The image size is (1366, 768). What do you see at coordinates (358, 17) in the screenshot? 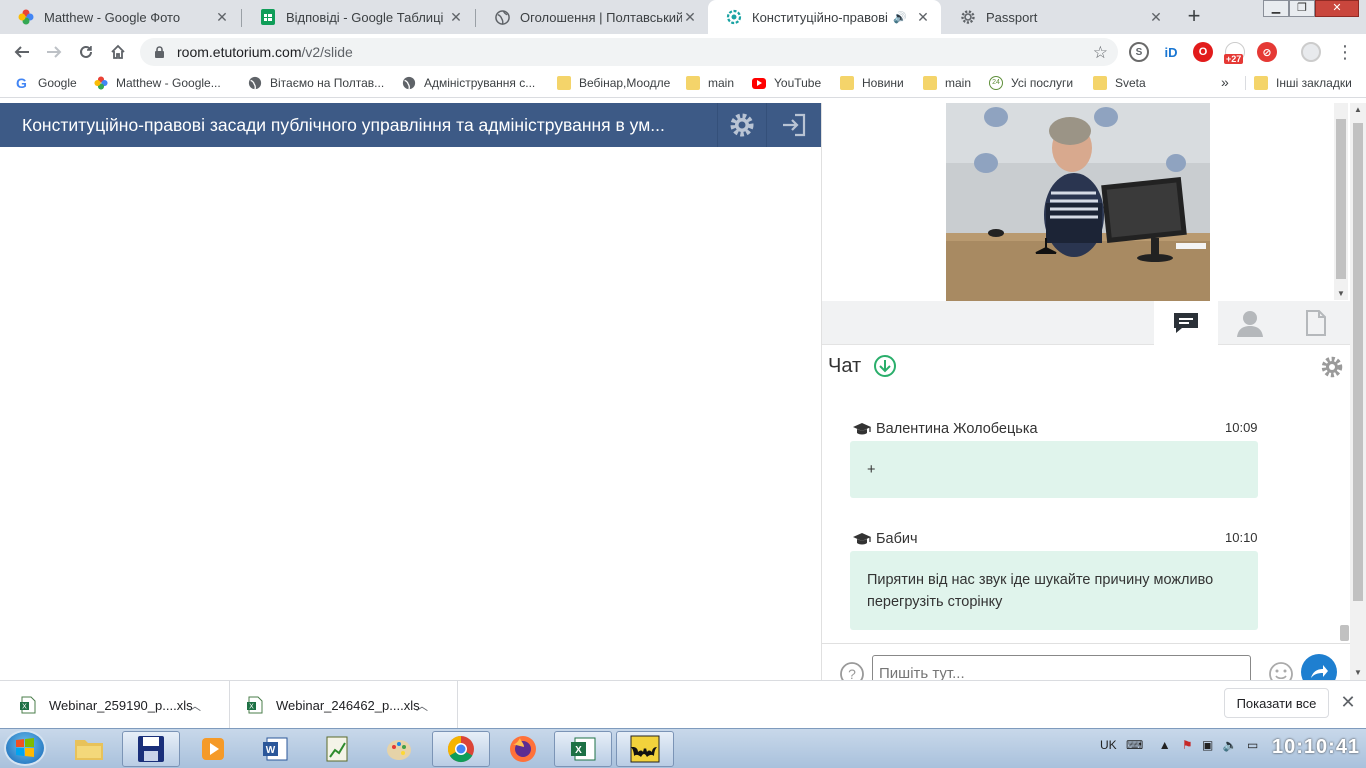
I see `tab-google-sheets: Відповіді - Google Таблиці ✕` at bounding box center [358, 17].